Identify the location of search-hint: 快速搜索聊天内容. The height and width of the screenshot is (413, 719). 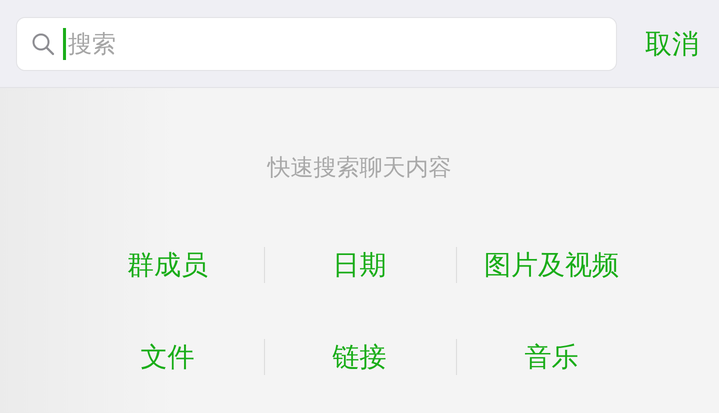
(360, 168).